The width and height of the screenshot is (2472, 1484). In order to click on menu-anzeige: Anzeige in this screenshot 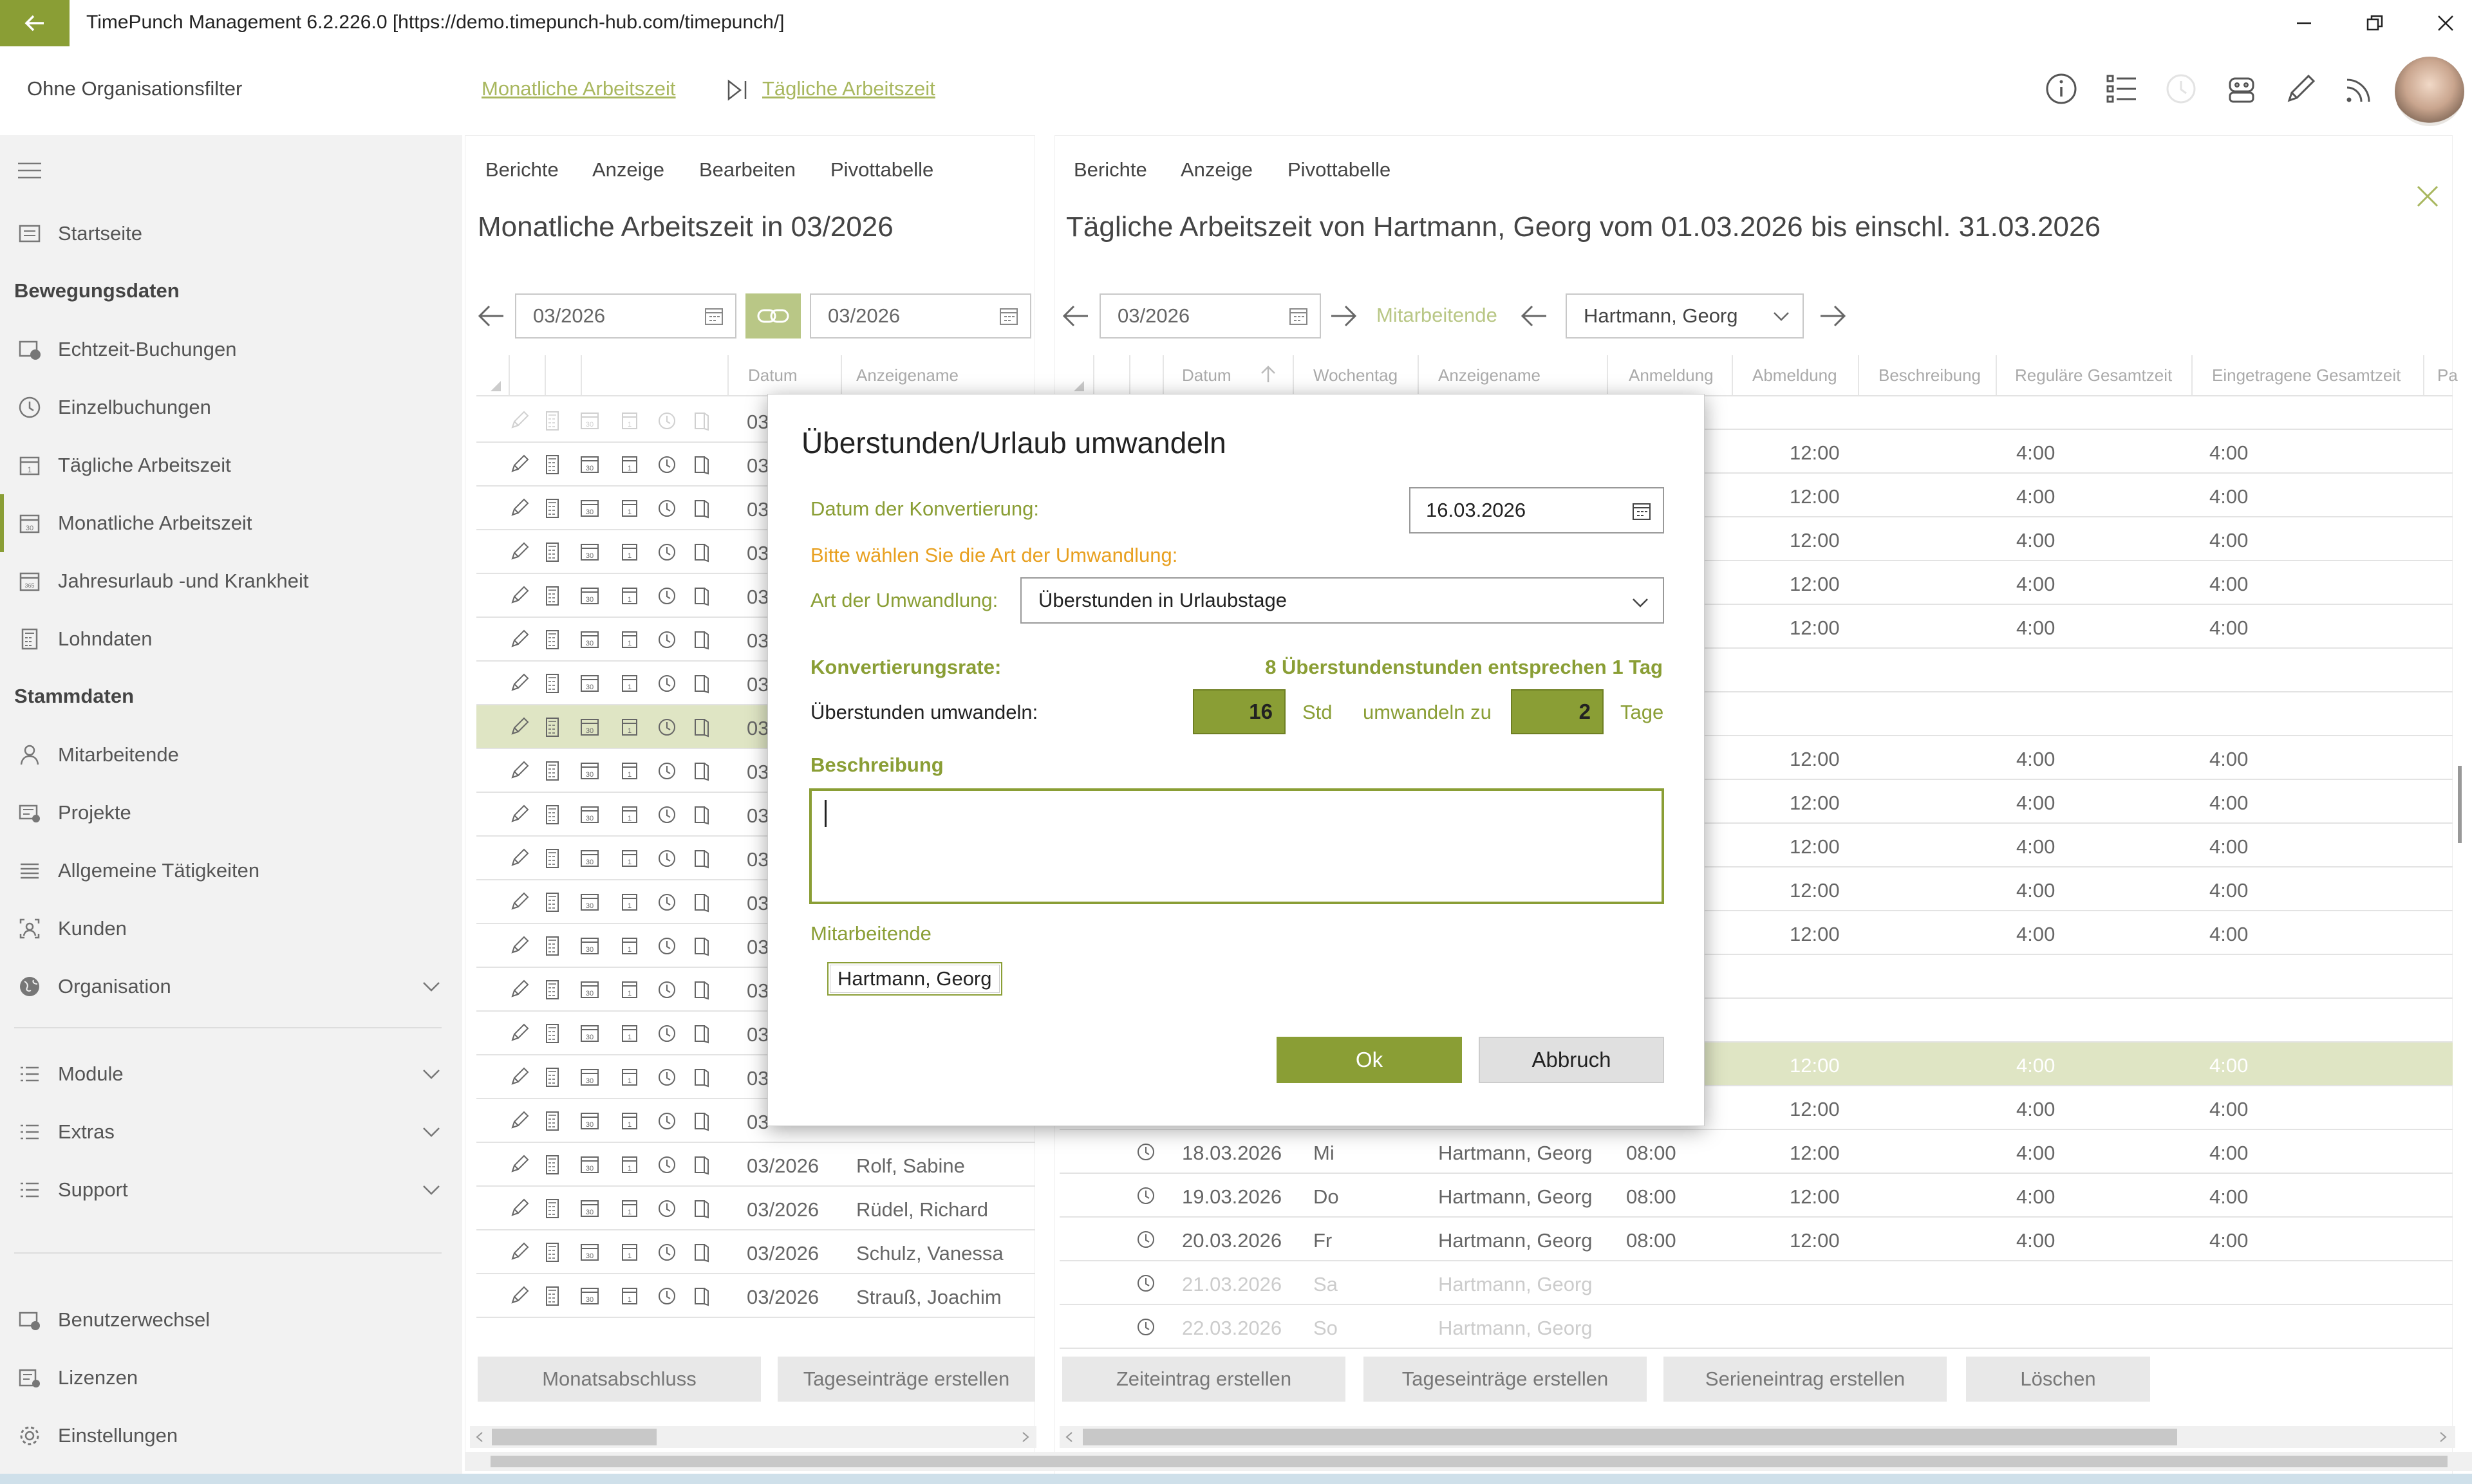, I will do `click(628, 169)`.